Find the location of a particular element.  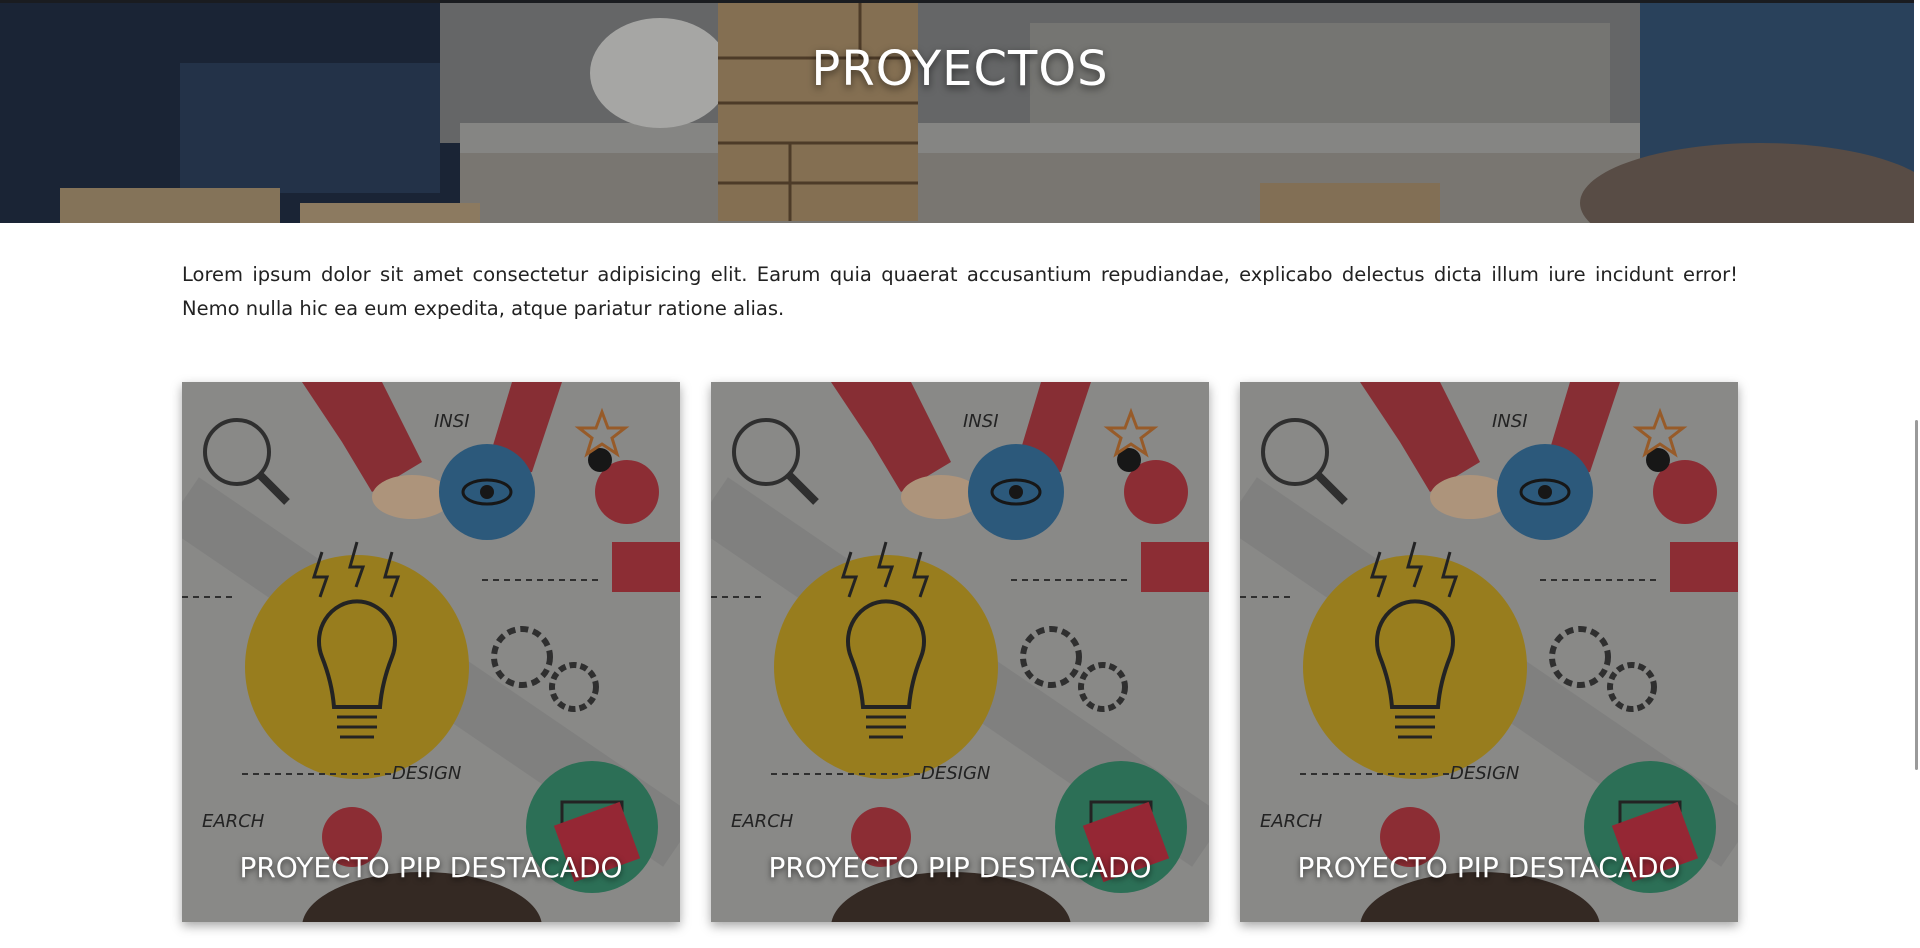

page-title: PROYECTOS is located at coordinates (960, 69).